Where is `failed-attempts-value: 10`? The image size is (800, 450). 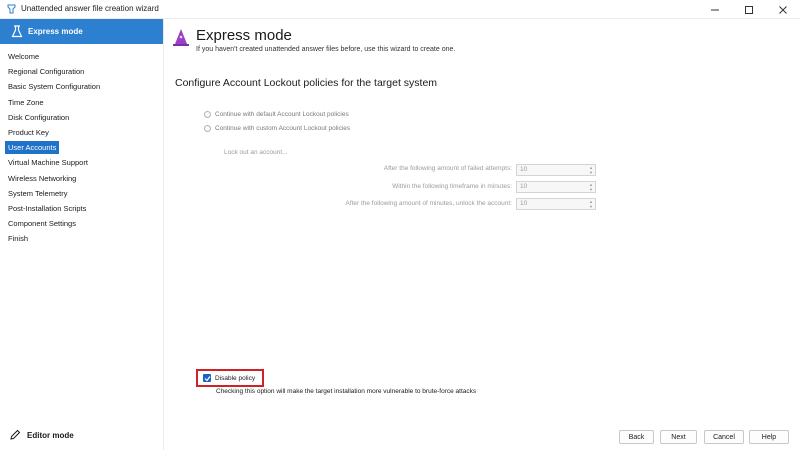 failed-attempts-value: 10 is located at coordinates (524, 169).